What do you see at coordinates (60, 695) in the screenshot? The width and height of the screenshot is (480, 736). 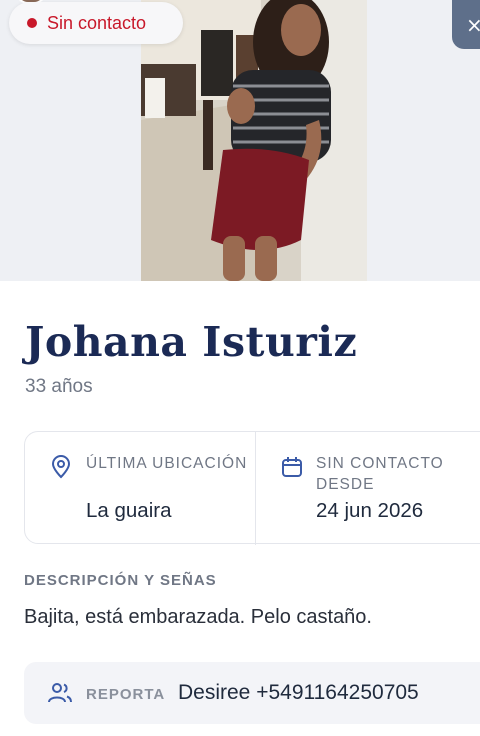 I see `users-icon` at bounding box center [60, 695].